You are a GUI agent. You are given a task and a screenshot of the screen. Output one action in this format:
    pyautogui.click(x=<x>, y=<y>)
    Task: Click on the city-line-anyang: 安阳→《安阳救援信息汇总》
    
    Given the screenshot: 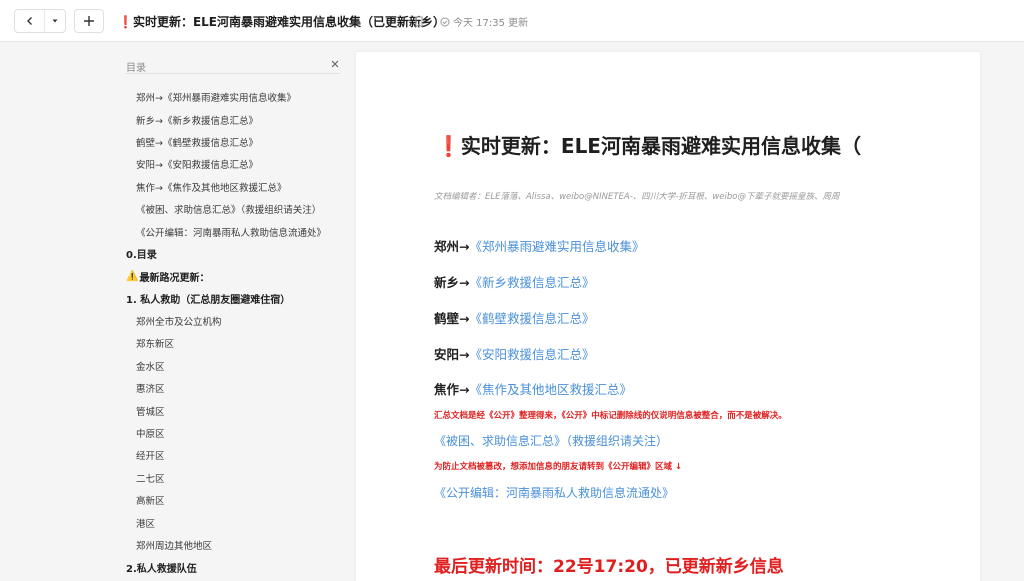 What is the action you would take?
    pyautogui.click(x=514, y=354)
    